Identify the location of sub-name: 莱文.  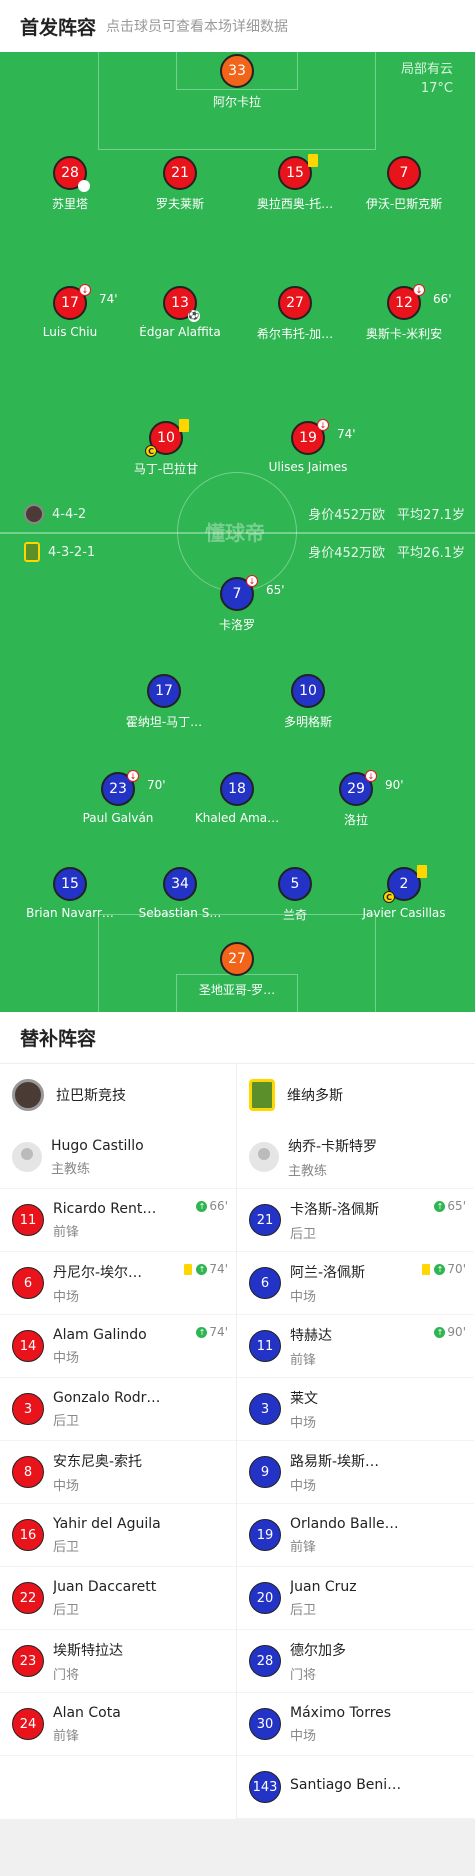
(304, 1398).